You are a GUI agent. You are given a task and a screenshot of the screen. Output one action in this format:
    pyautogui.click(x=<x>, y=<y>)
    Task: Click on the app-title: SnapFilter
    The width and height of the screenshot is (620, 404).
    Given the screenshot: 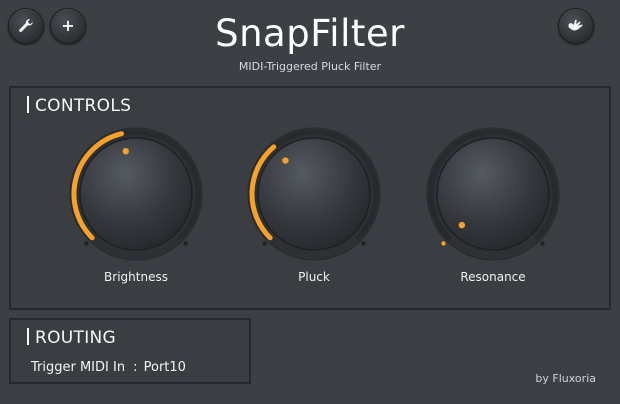 What is the action you would take?
    pyautogui.click(x=310, y=33)
    